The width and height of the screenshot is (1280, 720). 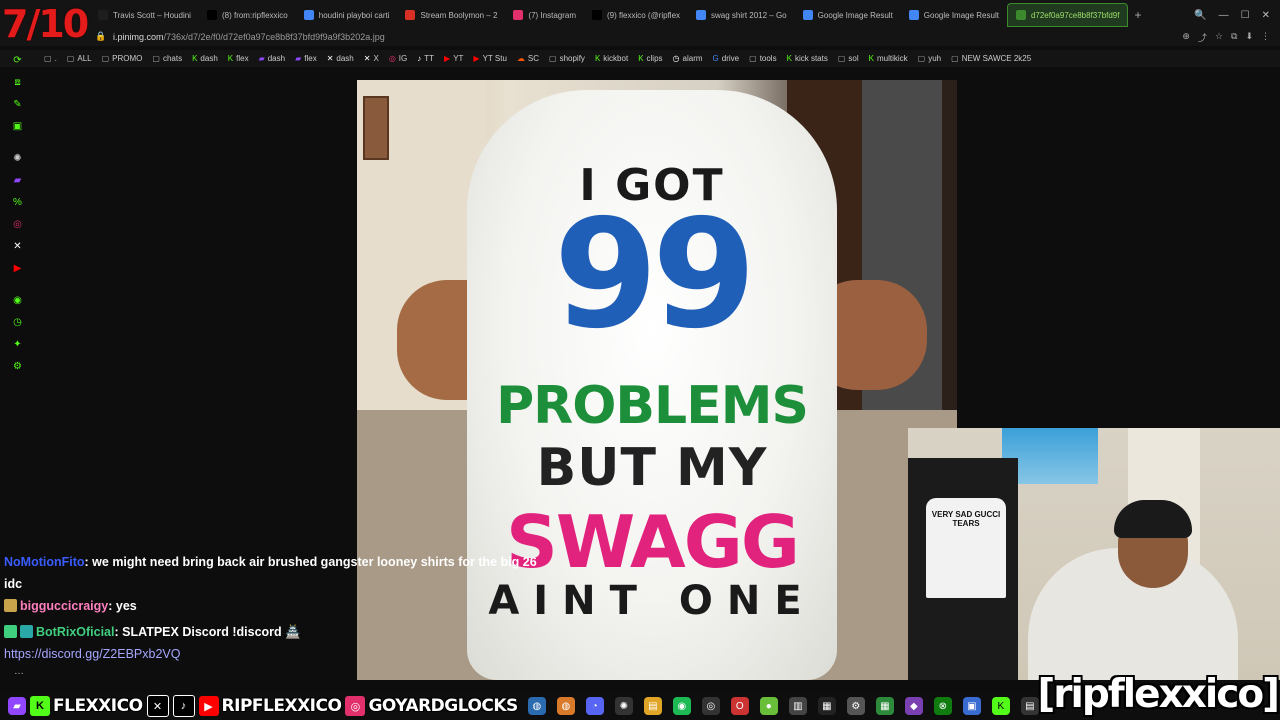 What do you see at coordinates (528, 58) in the screenshot?
I see `bookmark-14: ☁ SC` at bounding box center [528, 58].